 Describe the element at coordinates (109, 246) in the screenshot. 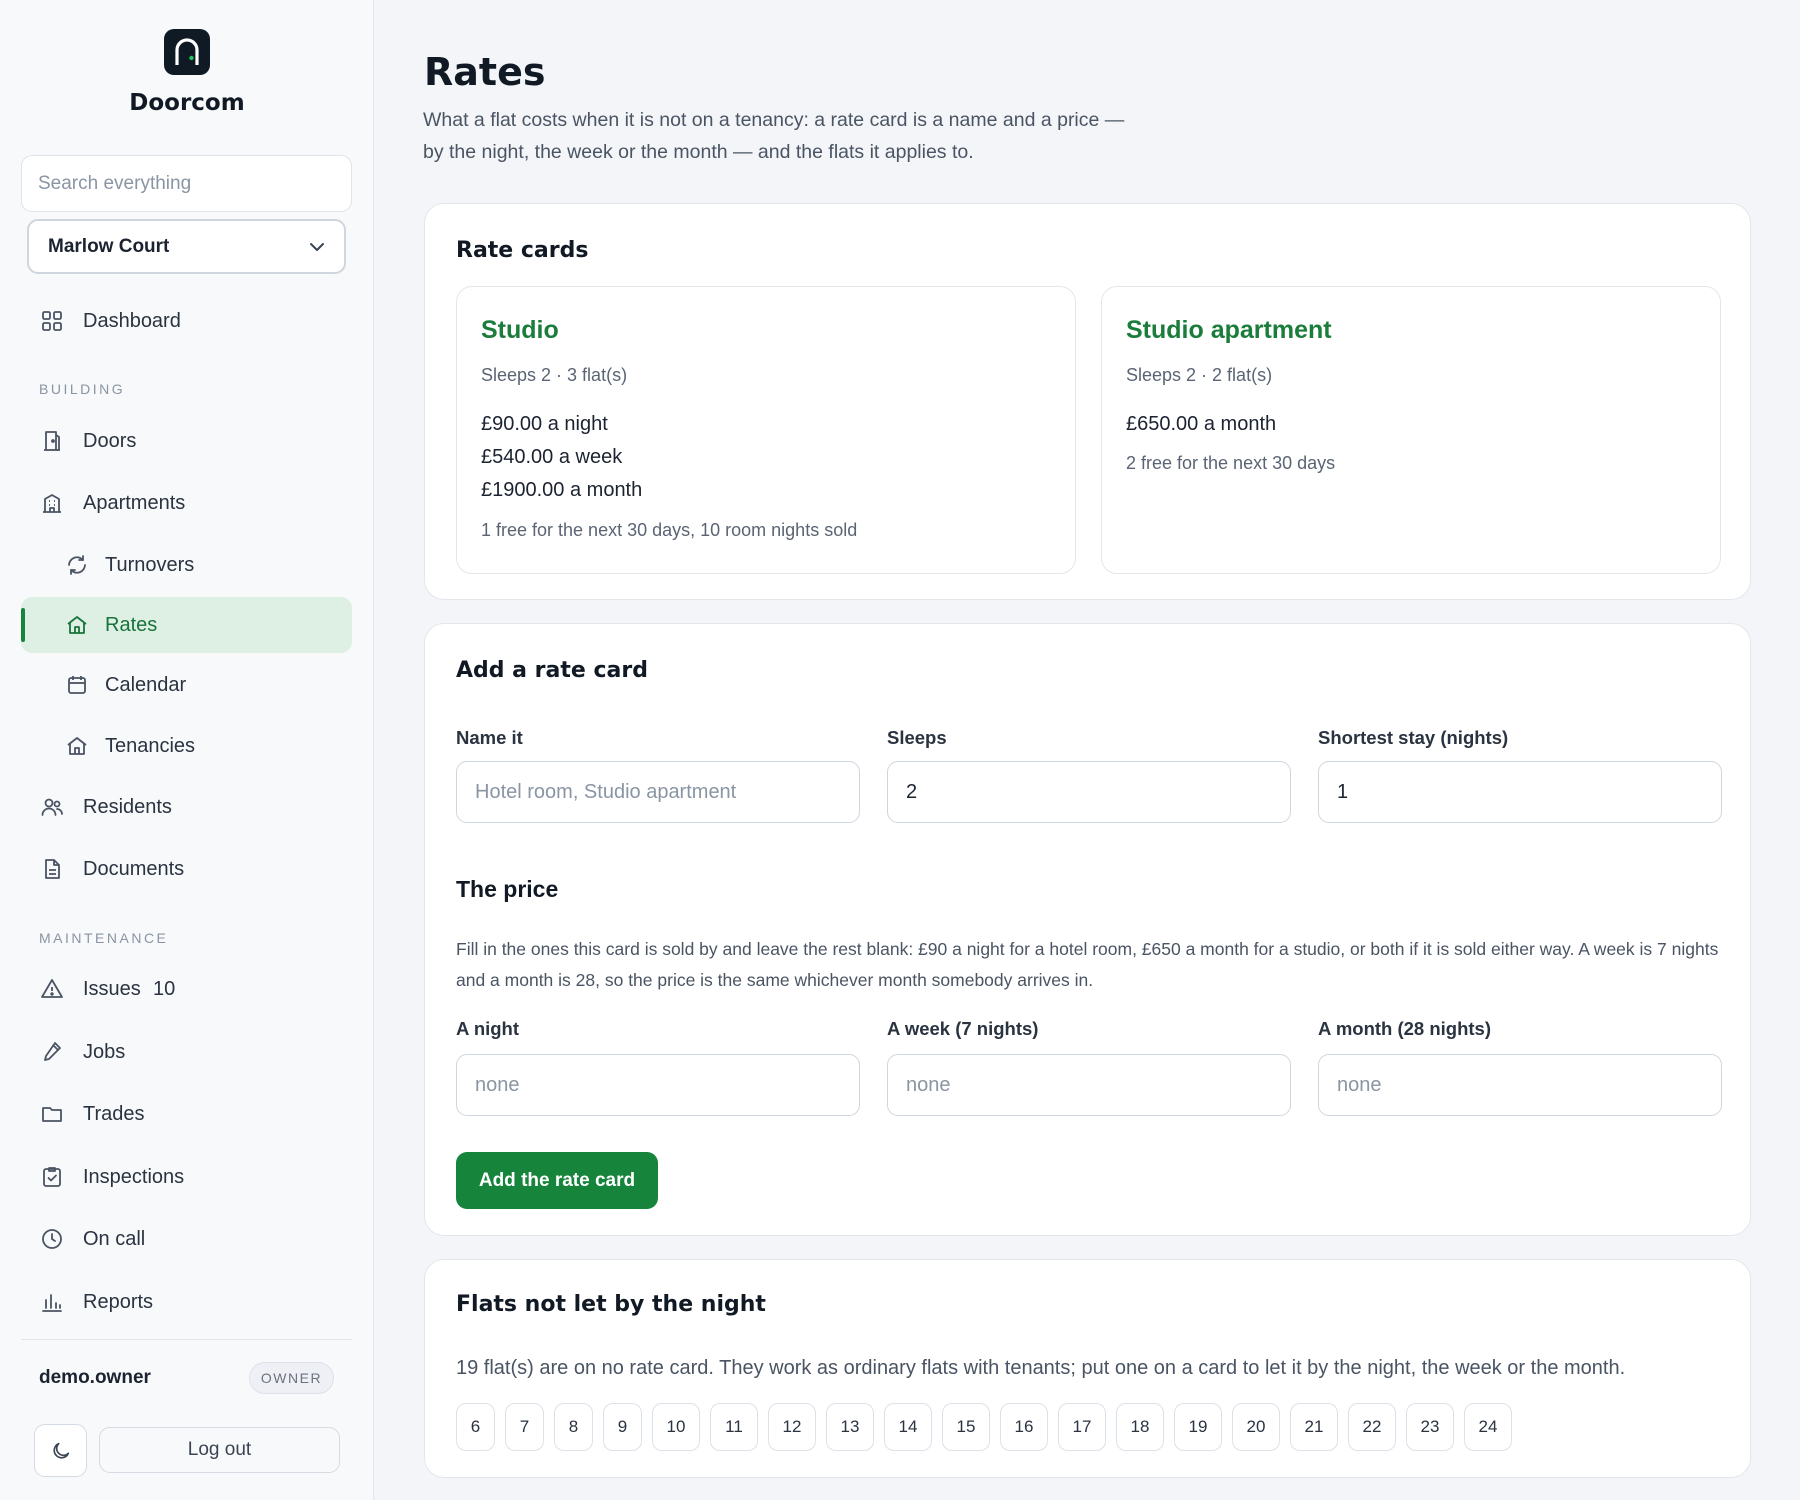

I see `building-select-value: Marlow Court` at that location.